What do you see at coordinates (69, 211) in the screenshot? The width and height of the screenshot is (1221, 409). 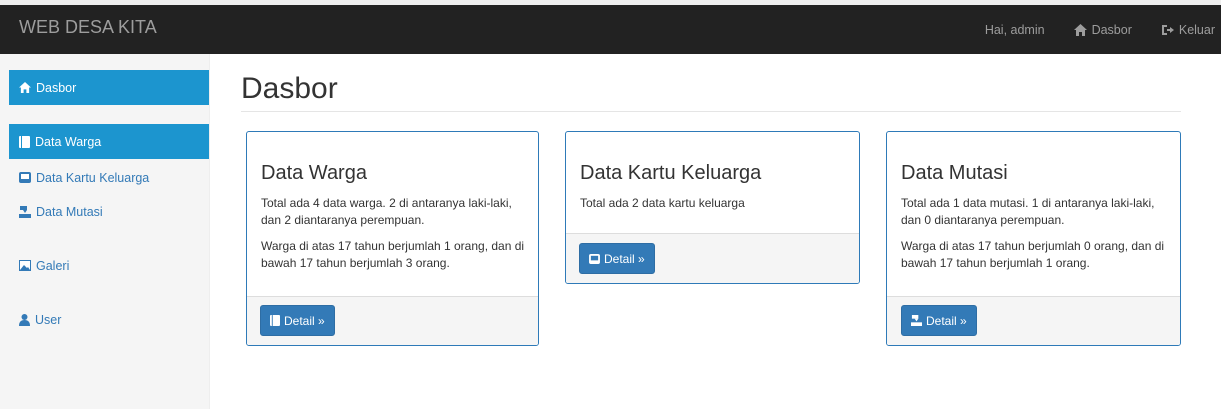 I see `sidebar-item-label: Data Mutasi` at bounding box center [69, 211].